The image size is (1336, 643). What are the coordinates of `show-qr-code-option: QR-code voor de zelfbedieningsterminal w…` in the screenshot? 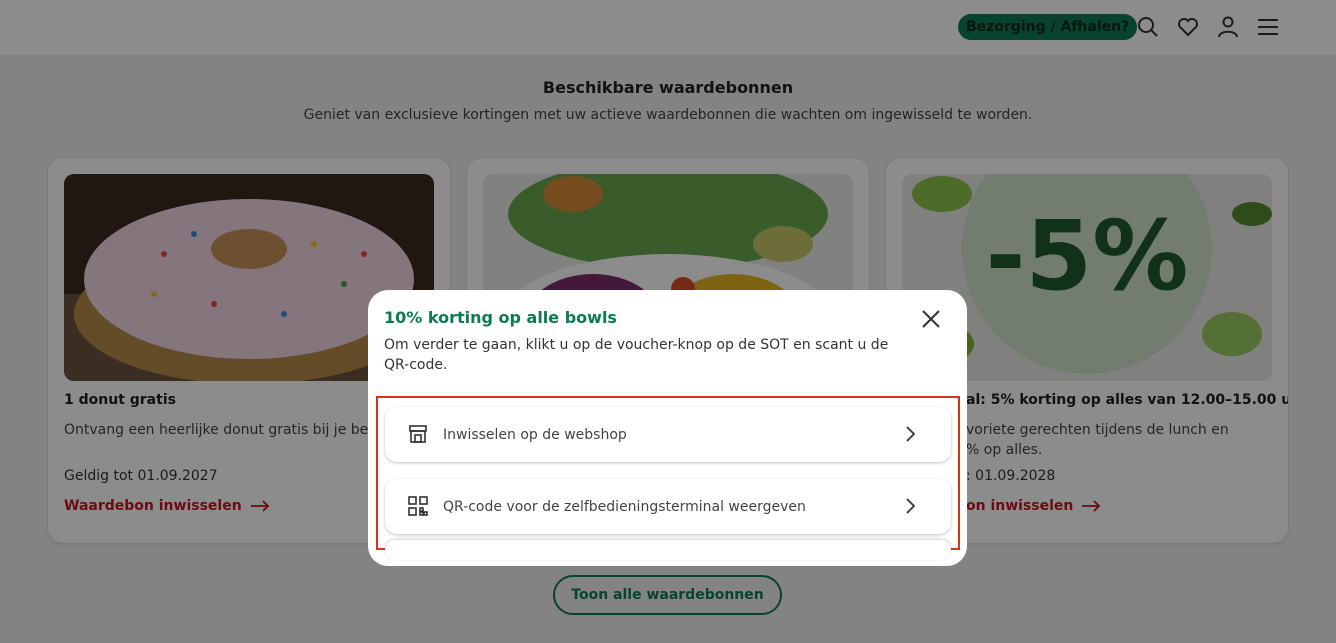 It's located at (668, 506).